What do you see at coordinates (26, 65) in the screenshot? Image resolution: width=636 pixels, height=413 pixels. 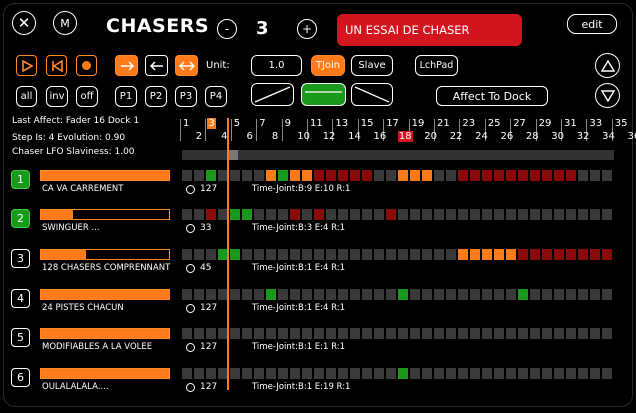 I see `play-button` at bounding box center [26, 65].